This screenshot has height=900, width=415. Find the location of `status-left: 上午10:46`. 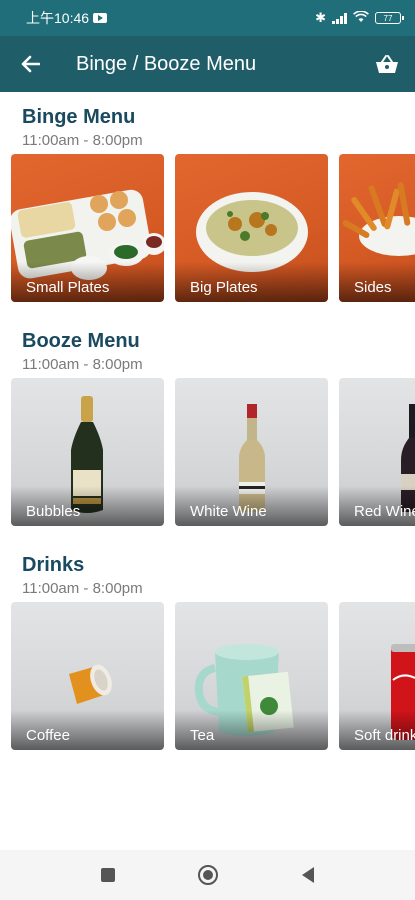

status-left: 上午10:46 is located at coordinates (67, 18).